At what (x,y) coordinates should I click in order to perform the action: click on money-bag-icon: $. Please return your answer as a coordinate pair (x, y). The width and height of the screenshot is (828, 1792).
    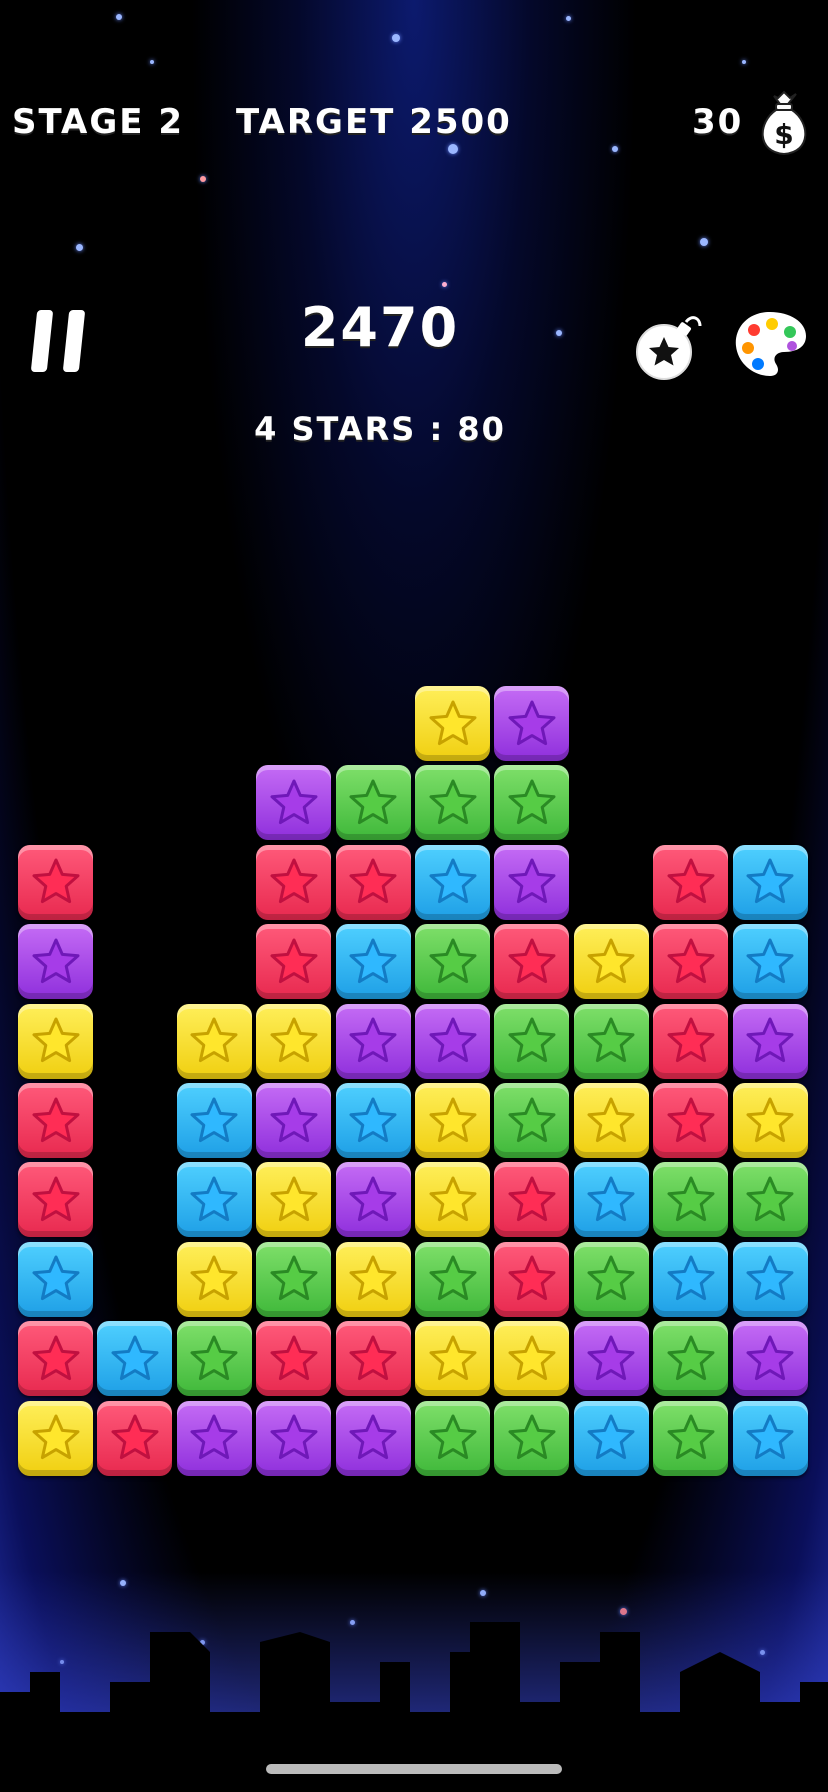
    Looking at the image, I should click on (784, 123).